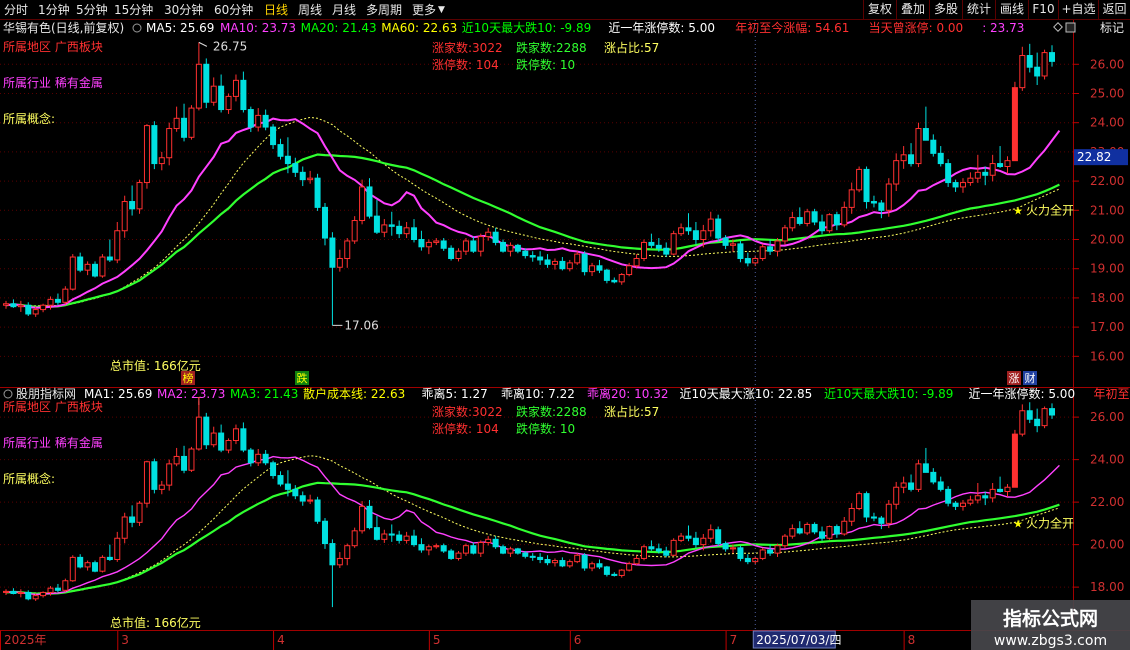 This screenshot has height=650, width=1130. Describe the element at coordinates (310, 10) in the screenshot. I see `period-tab-7: 周线` at that location.